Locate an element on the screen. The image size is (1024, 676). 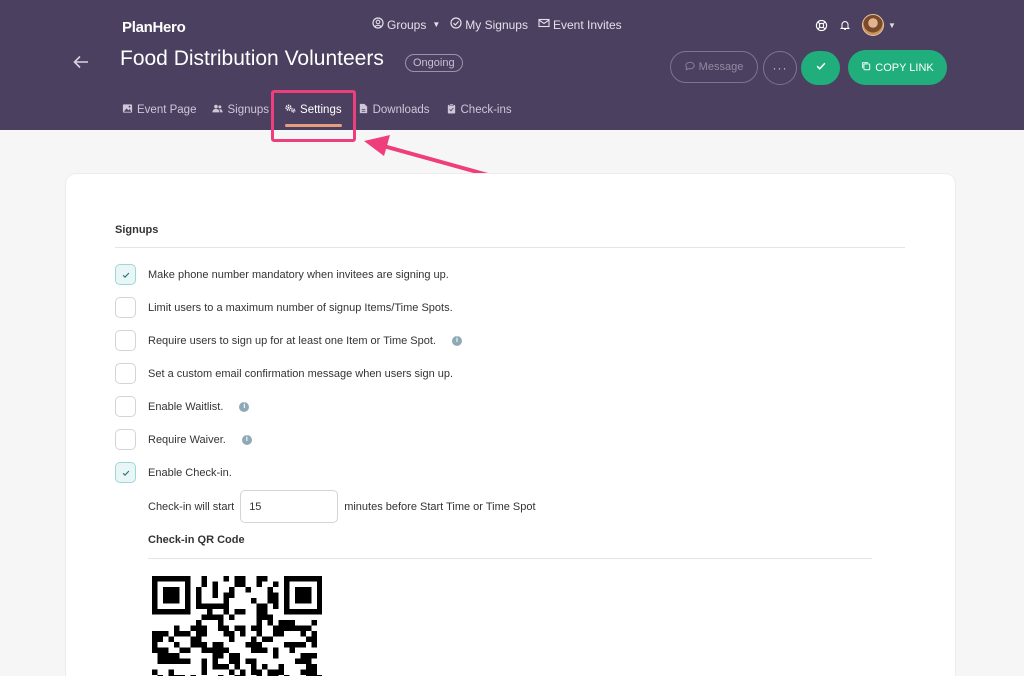
envelope-icon is located at coordinates (544, 24).